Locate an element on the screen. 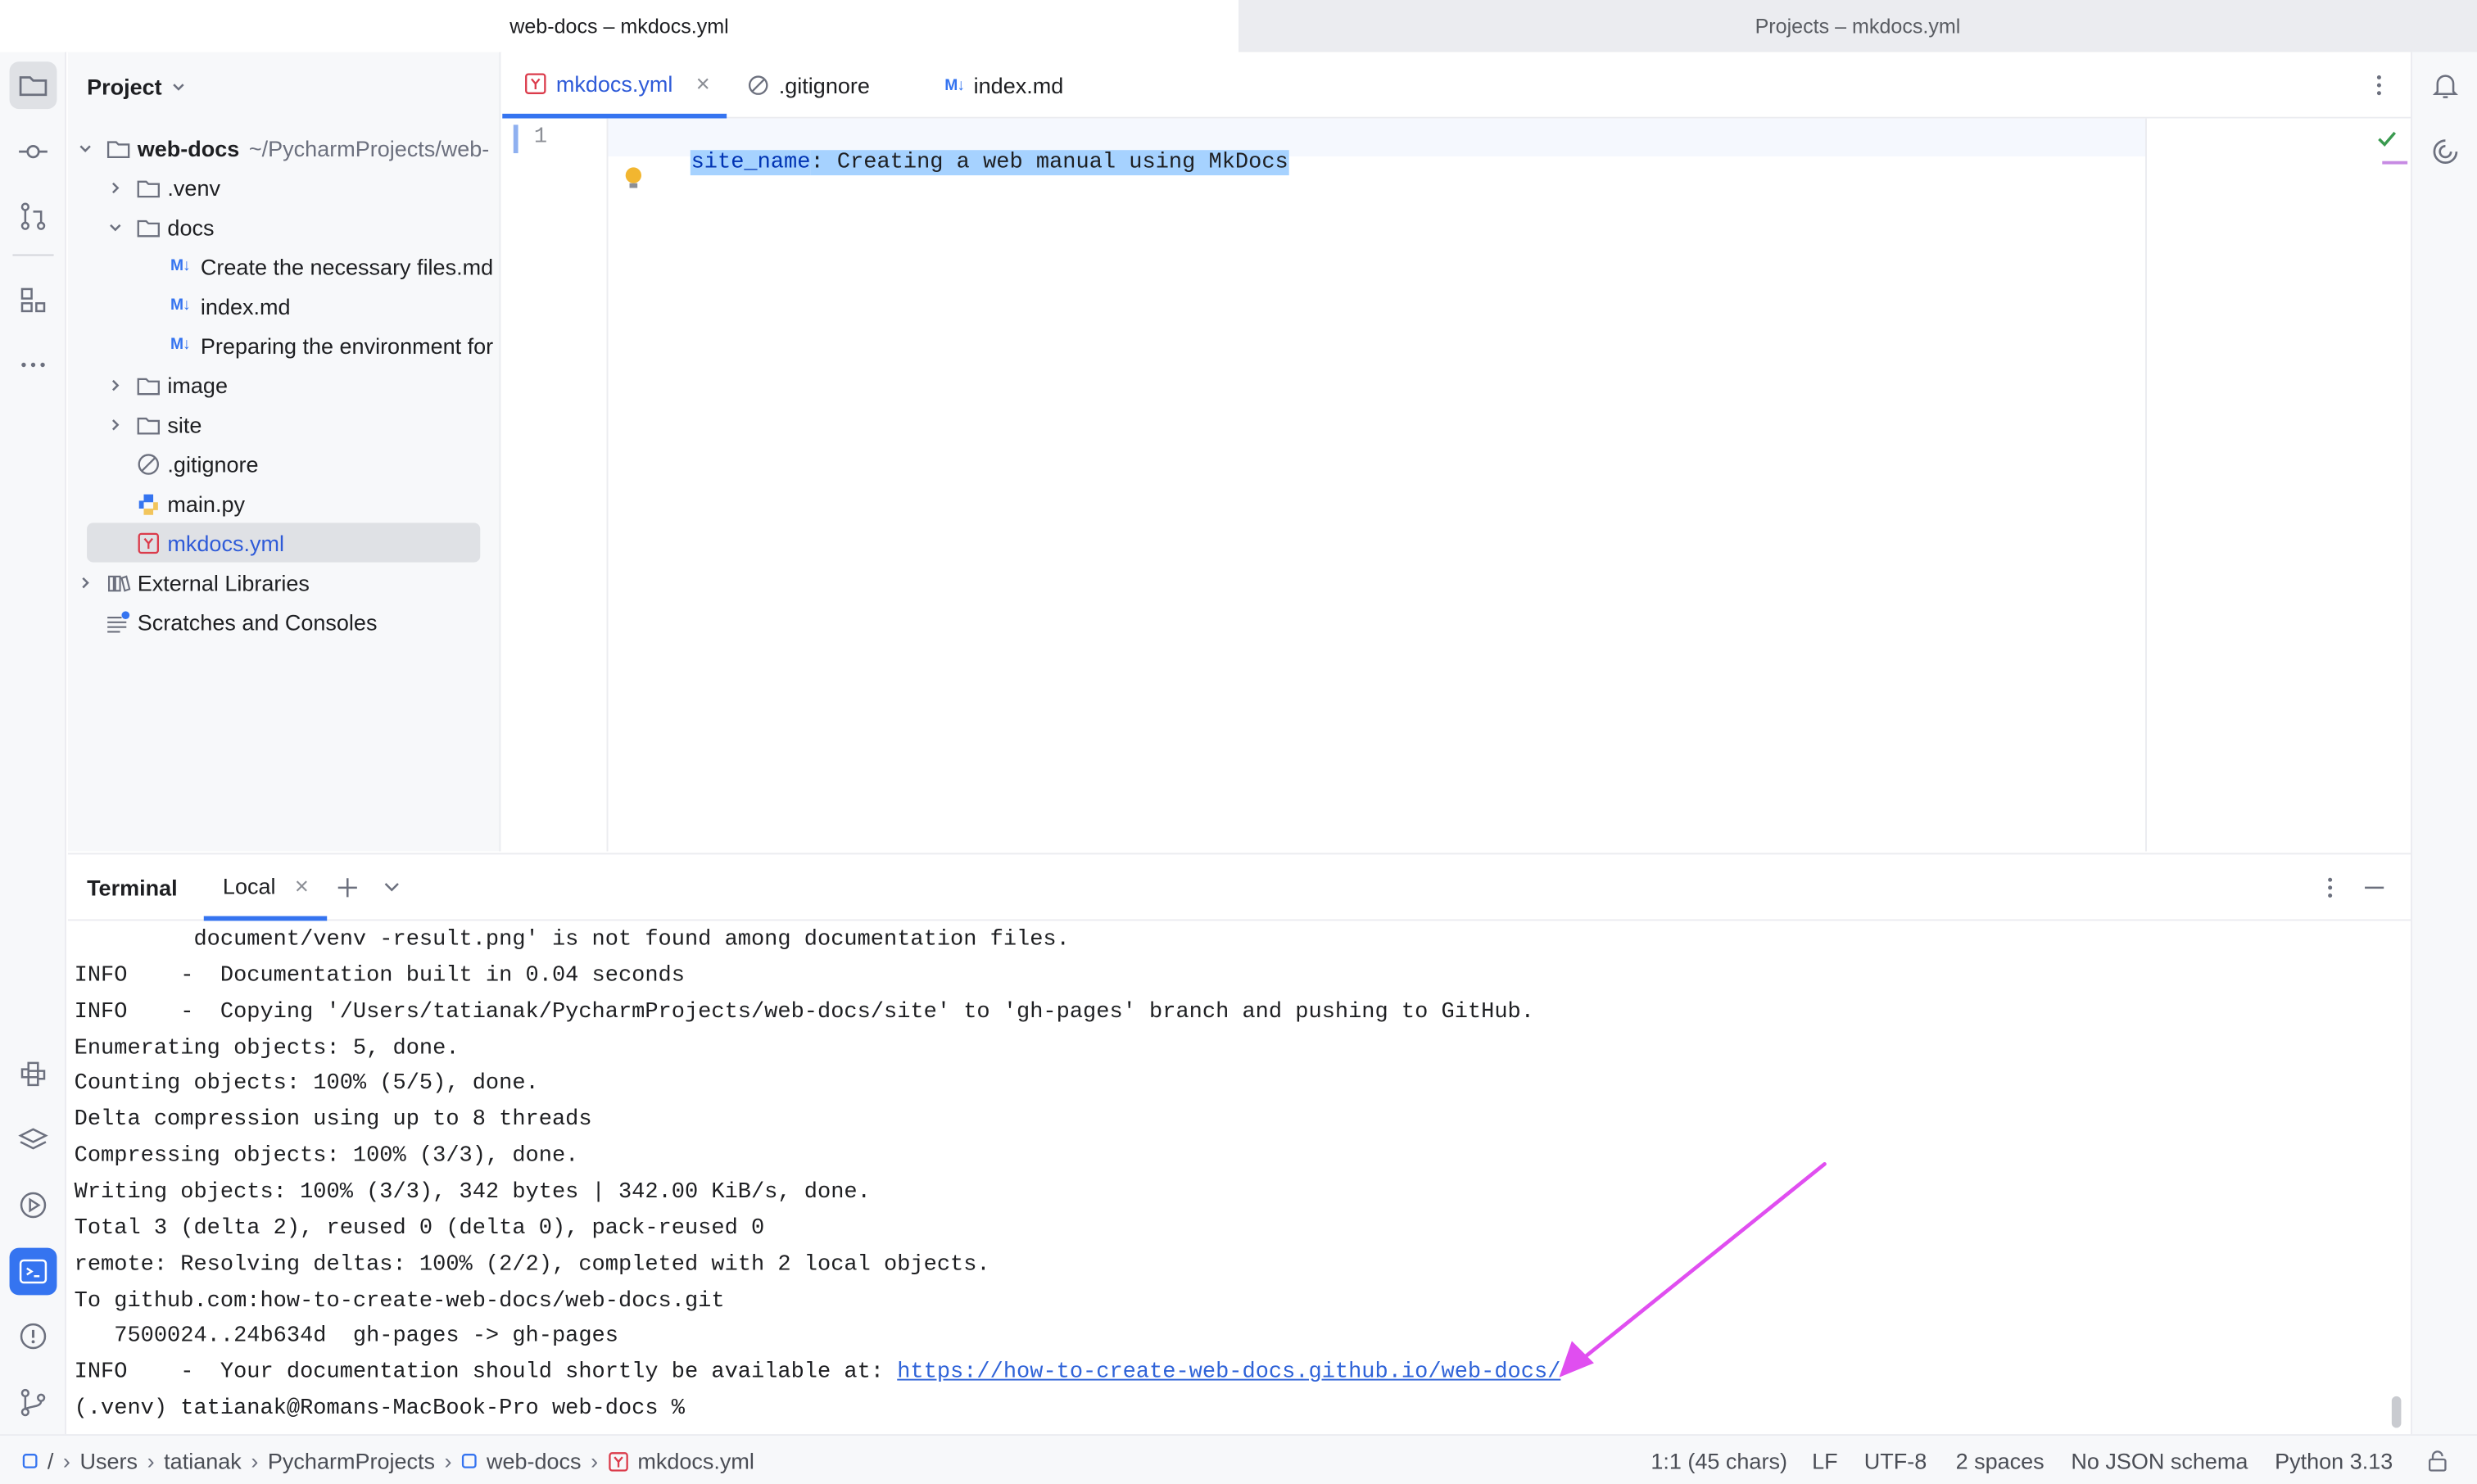 This screenshot has width=2477, height=1484. tree-item-main-py: main.py is located at coordinates (190, 503).